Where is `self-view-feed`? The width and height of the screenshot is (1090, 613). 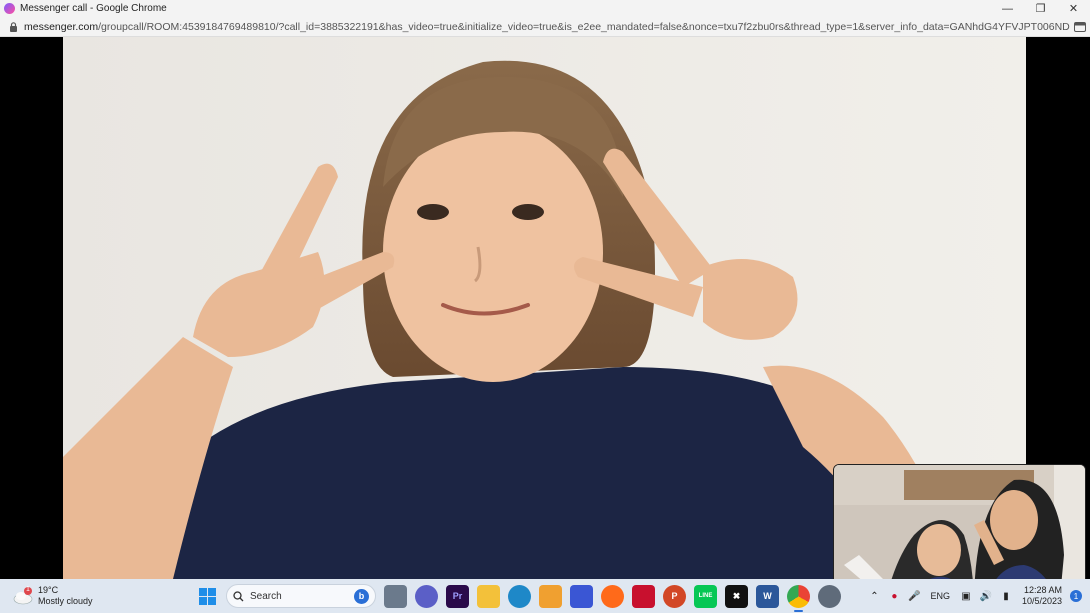 self-view-feed is located at coordinates (959, 522).